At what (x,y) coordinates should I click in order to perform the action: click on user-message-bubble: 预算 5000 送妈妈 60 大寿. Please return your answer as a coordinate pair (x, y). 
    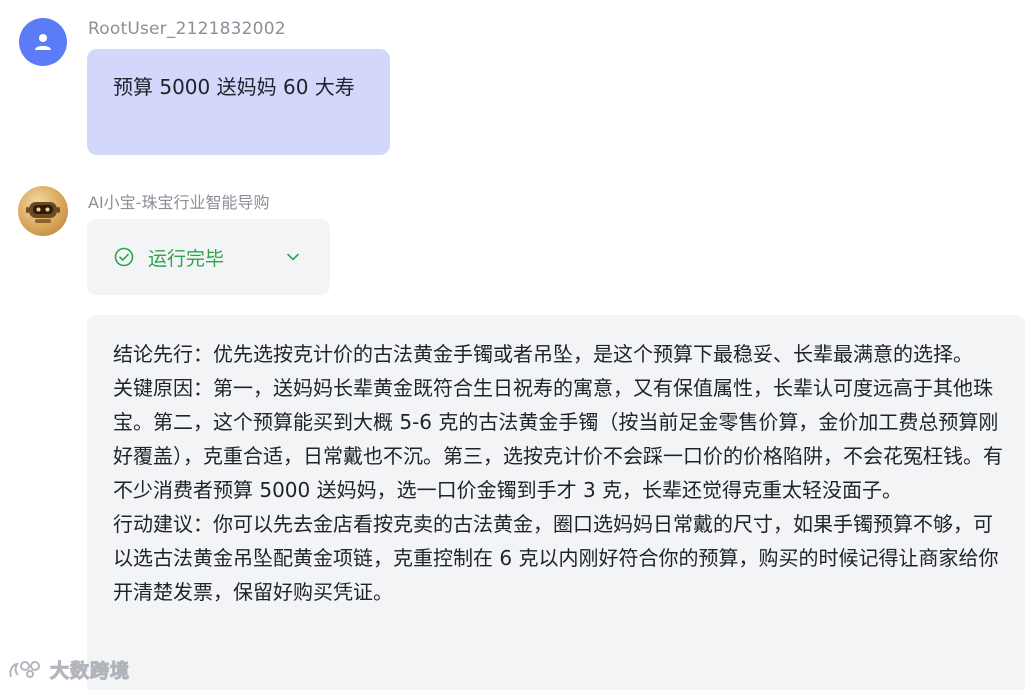
    Looking at the image, I should click on (238, 102).